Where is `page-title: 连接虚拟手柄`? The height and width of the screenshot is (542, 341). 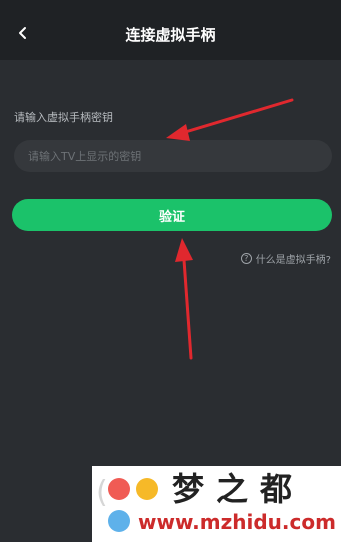
page-title: 连接虚拟手柄 is located at coordinates (170, 34).